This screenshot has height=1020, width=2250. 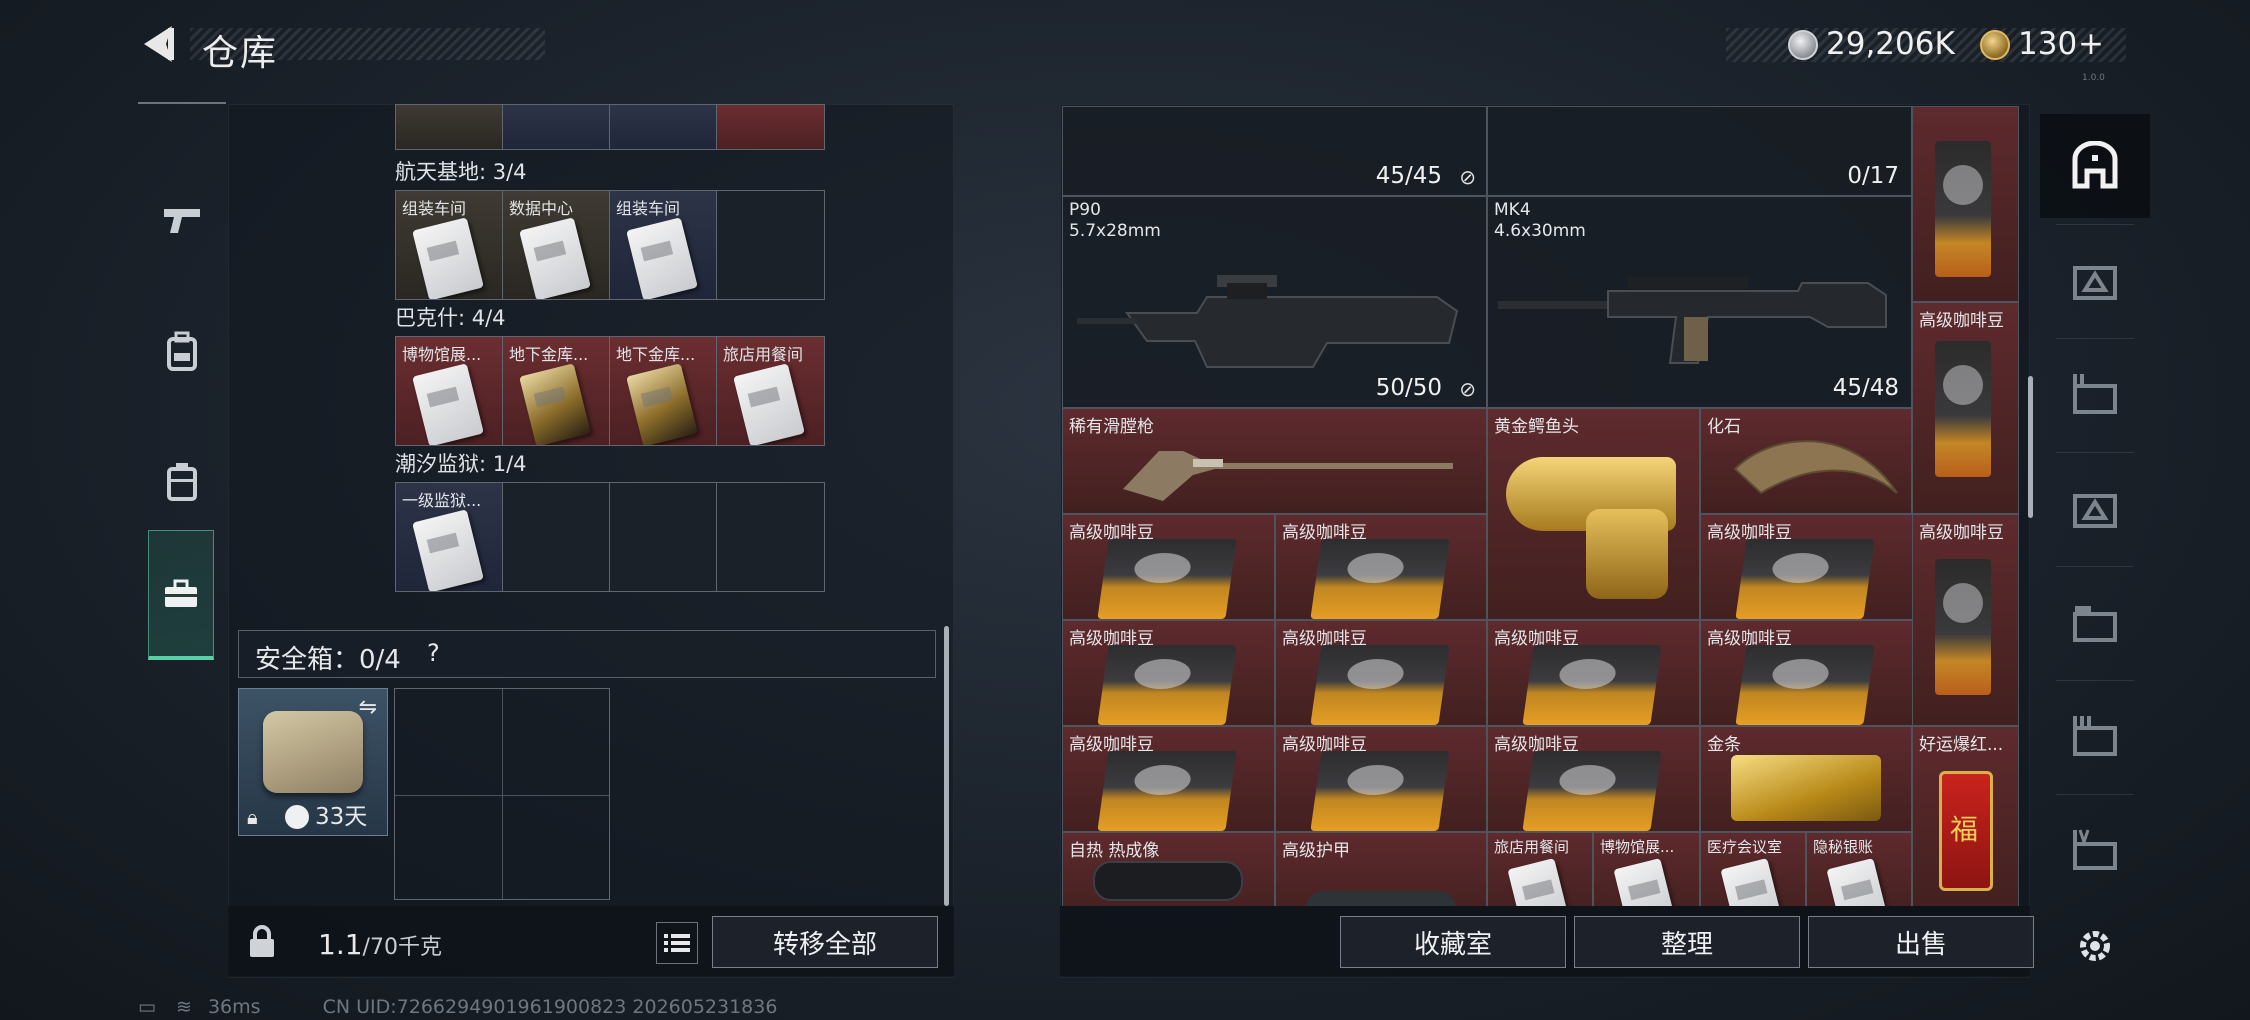 What do you see at coordinates (1724, 745) in the screenshot?
I see `item-name: 金条` at bounding box center [1724, 745].